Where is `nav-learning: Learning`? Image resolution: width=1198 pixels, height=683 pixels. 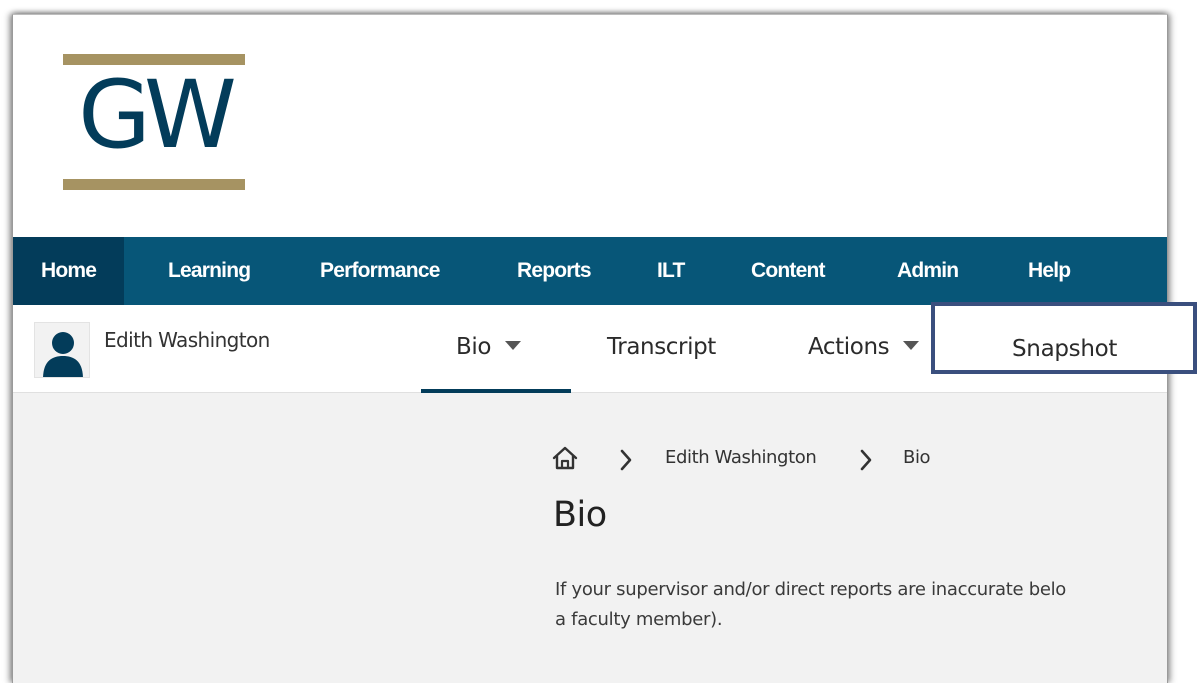
nav-learning: Learning is located at coordinates (209, 271).